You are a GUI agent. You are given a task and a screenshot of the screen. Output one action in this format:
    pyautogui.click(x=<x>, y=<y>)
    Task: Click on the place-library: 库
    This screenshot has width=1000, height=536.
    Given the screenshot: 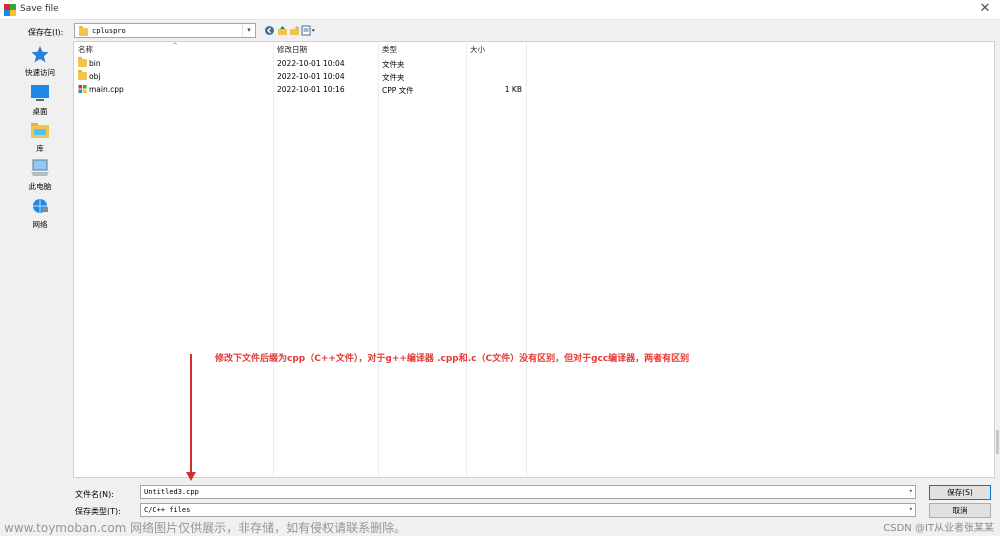 What is the action you would take?
    pyautogui.click(x=40, y=137)
    